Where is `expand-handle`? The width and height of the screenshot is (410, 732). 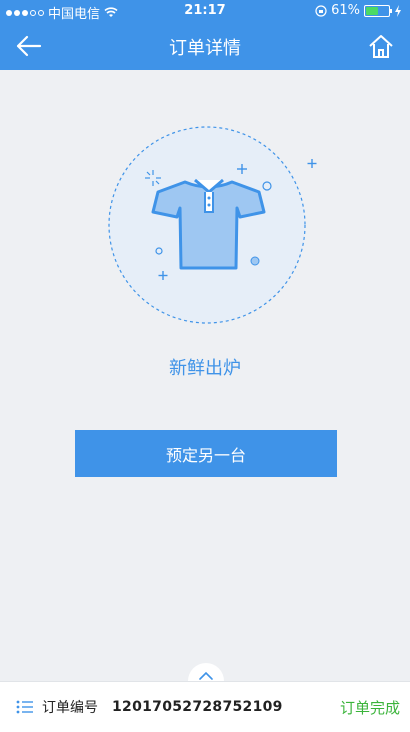
expand-handle is located at coordinates (206, 672).